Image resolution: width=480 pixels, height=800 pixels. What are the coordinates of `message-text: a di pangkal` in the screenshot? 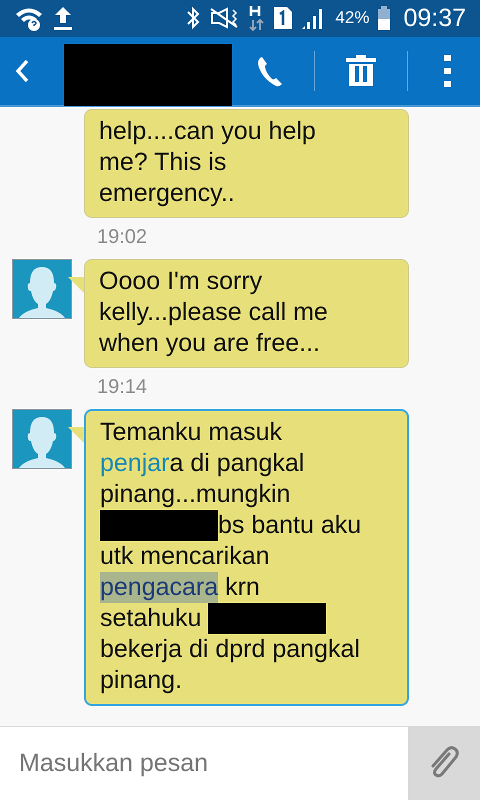 It's located at (237, 463).